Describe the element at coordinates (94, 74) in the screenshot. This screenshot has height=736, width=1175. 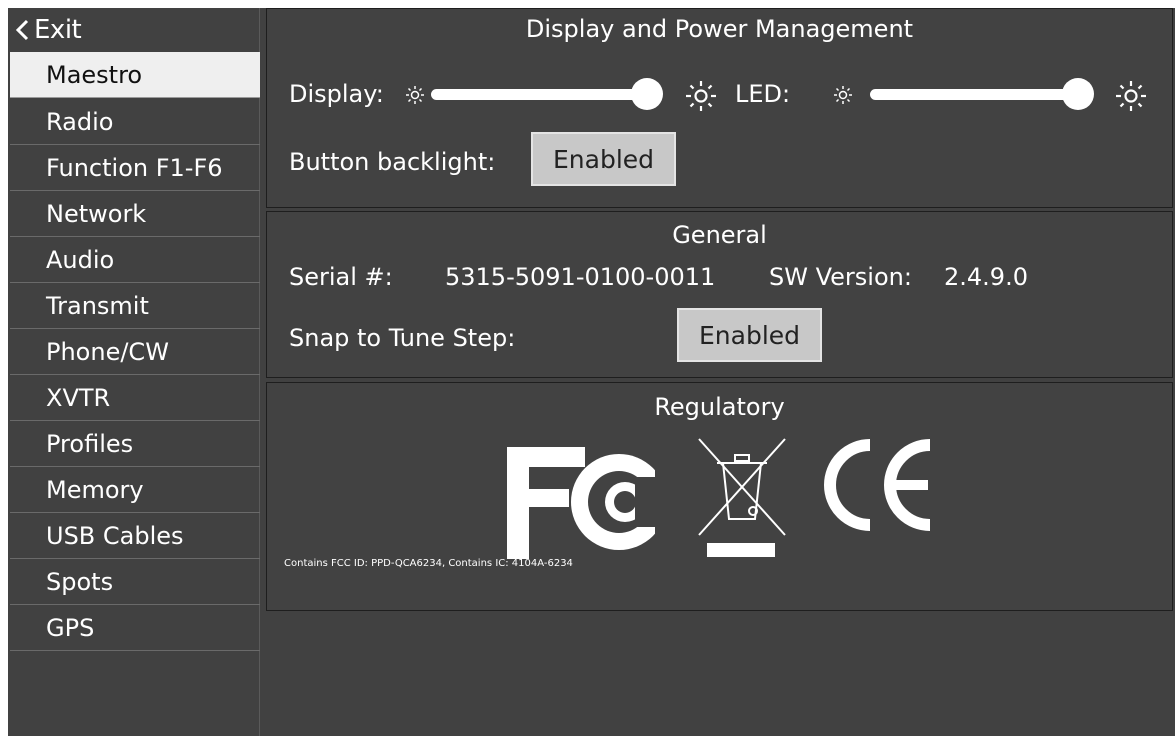
I see `sidebar-item-label: Maestro` at that location.